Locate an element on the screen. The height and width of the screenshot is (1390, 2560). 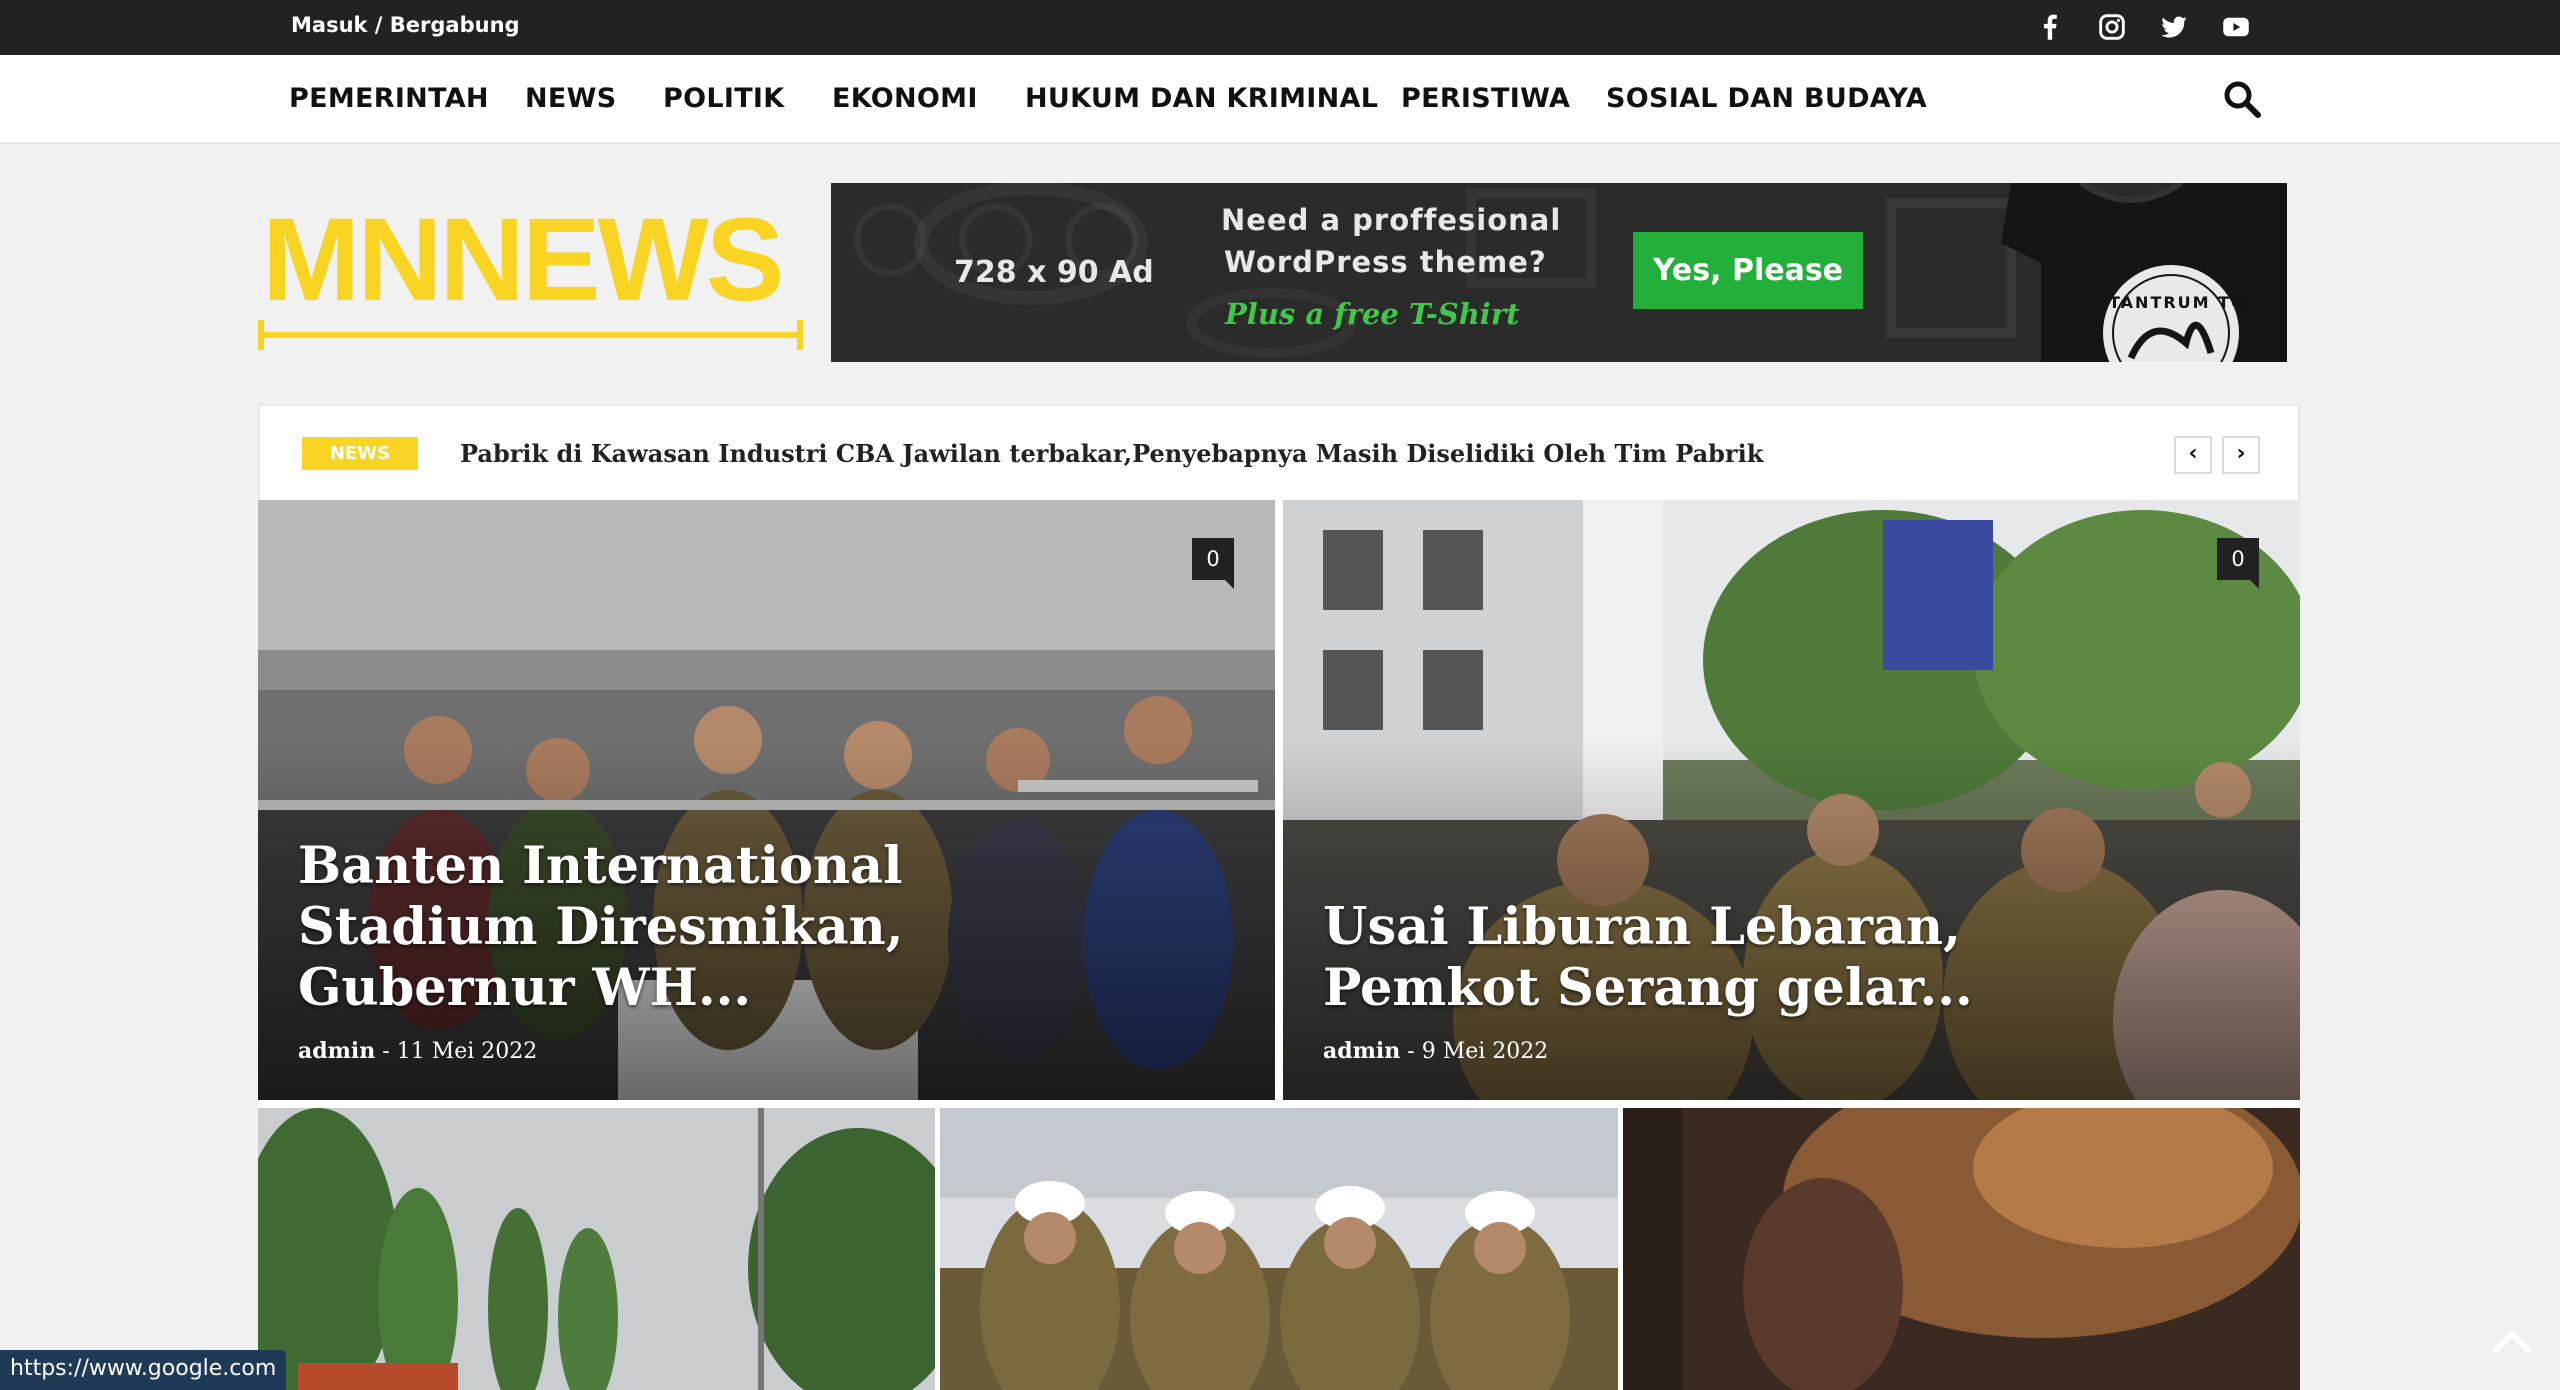
top-bar: Masuk / Bergabung is located at coordinates (1280, 27).